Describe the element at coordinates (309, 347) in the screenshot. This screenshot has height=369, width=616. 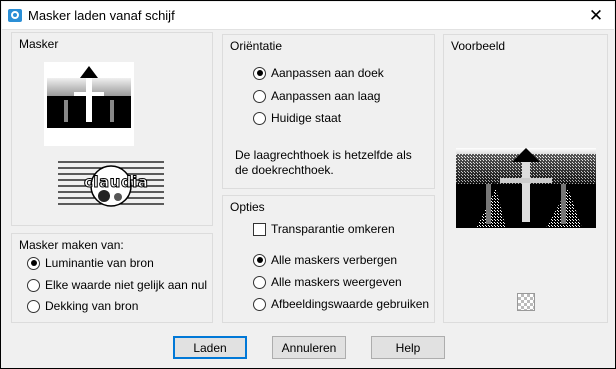
I see `cancel-button: Annuleren` at that location.